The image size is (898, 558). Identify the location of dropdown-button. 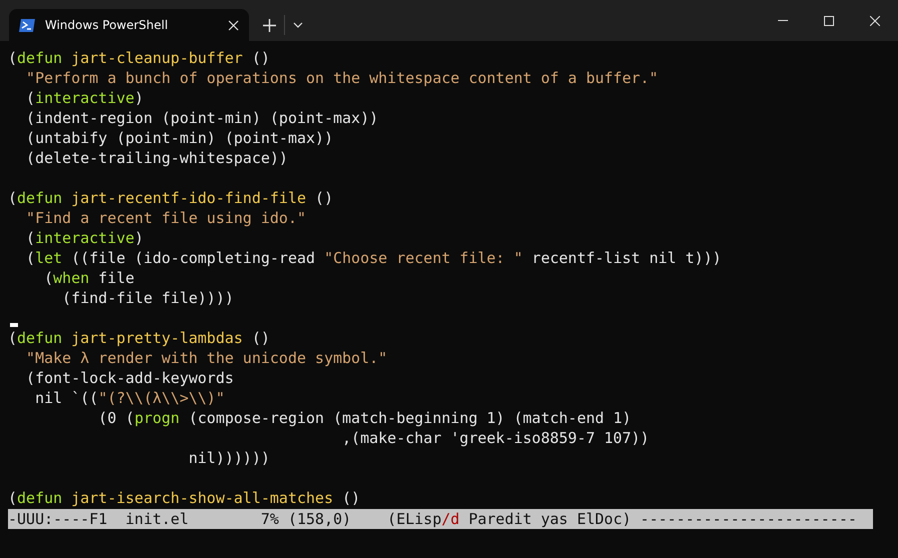
(298, 25).